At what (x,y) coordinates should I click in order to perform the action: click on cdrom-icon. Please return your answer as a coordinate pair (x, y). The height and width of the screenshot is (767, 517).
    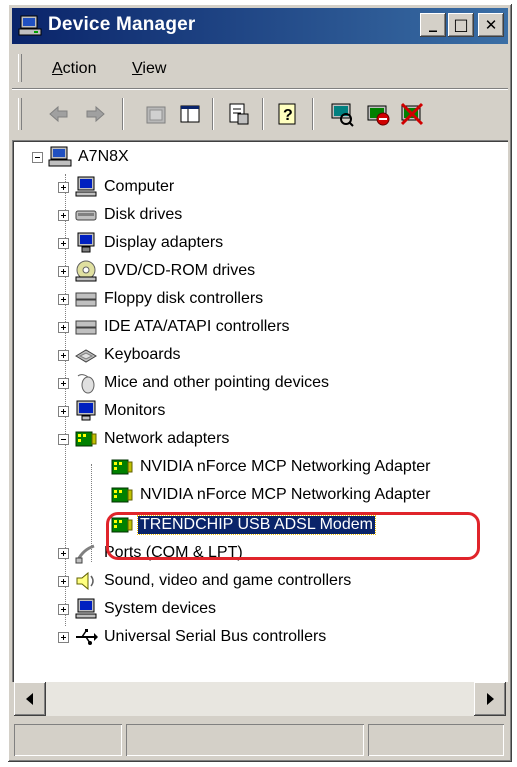
    Looking at the image, I should click on (86, 271).